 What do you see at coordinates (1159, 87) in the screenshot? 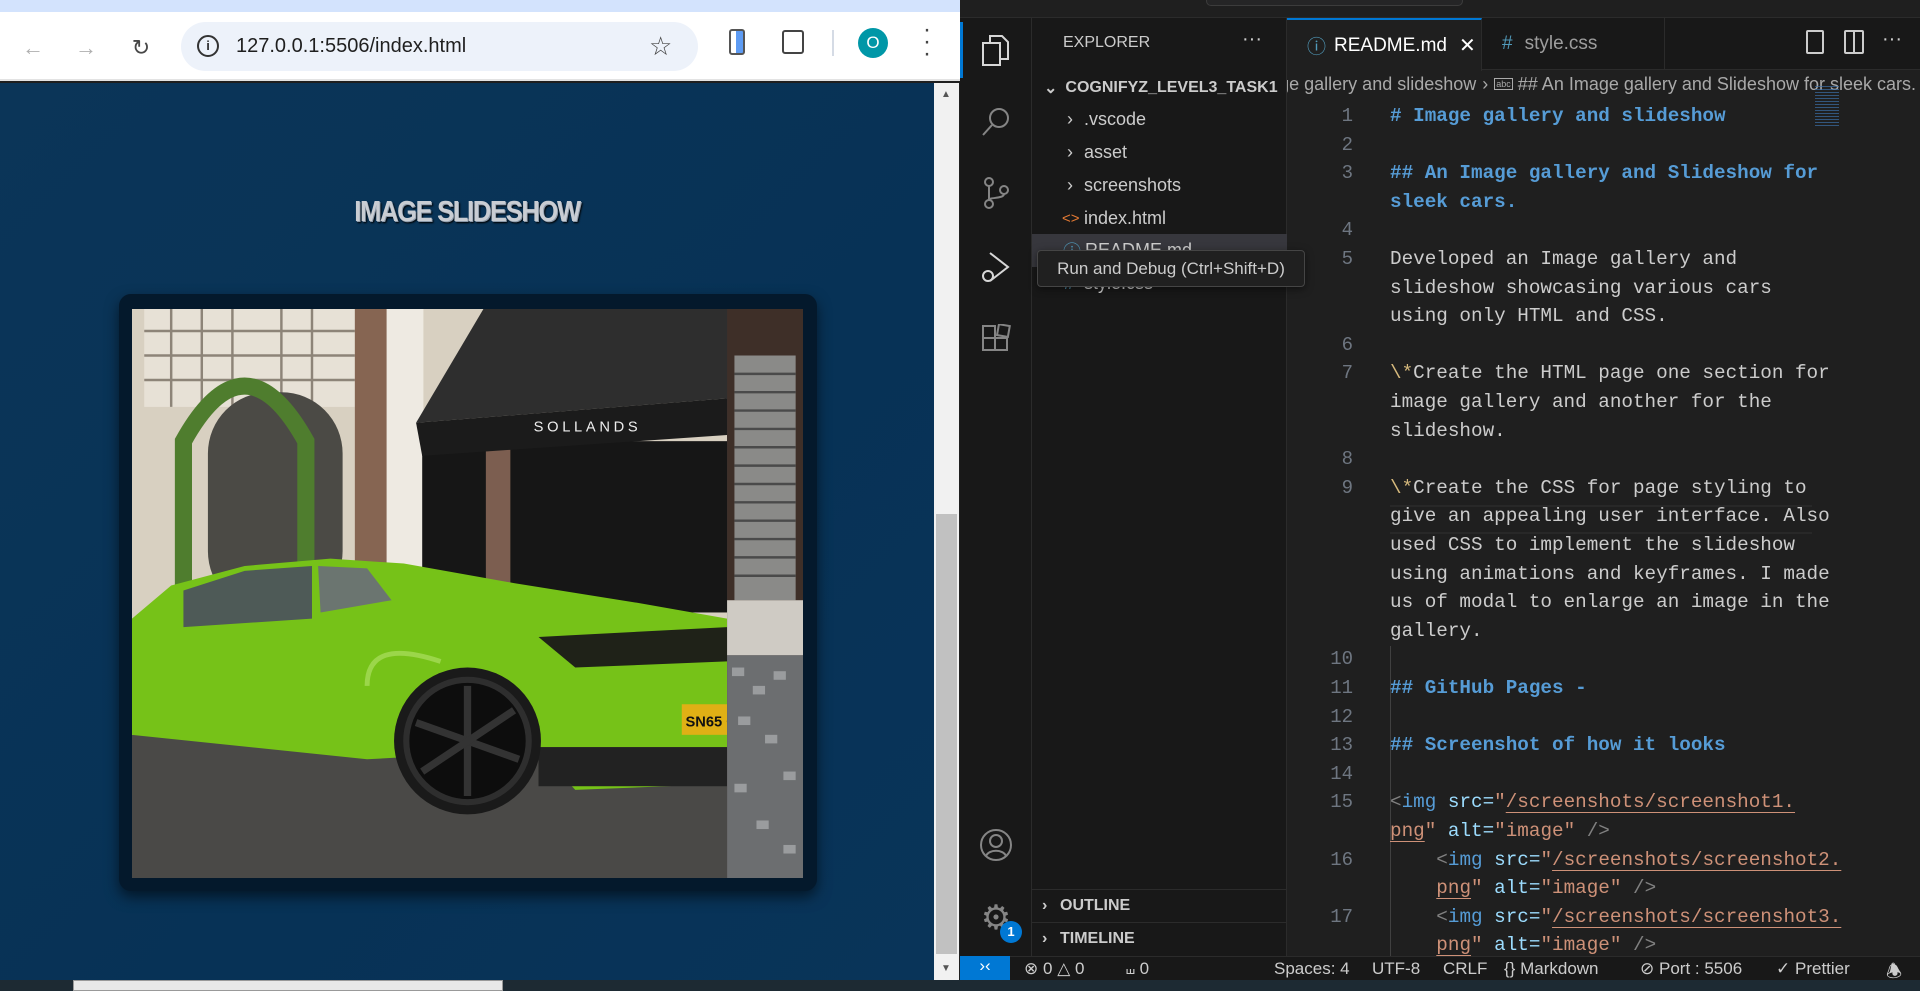
I see `folder-header: ⌄ COGNIFYZ_LEVEL3_TASK1` at bounding box center [1159, 87].